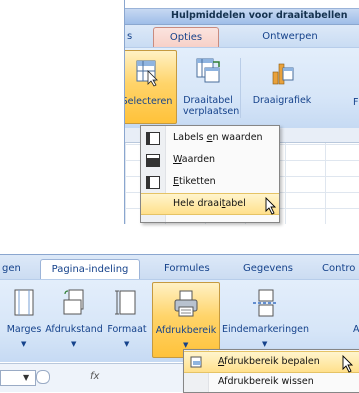 Image resolution: width=359 pixels, height=393 pixels. Describe the element at coordinates (235, 203) in the screenshot. I see `label-part: abel` at that location.